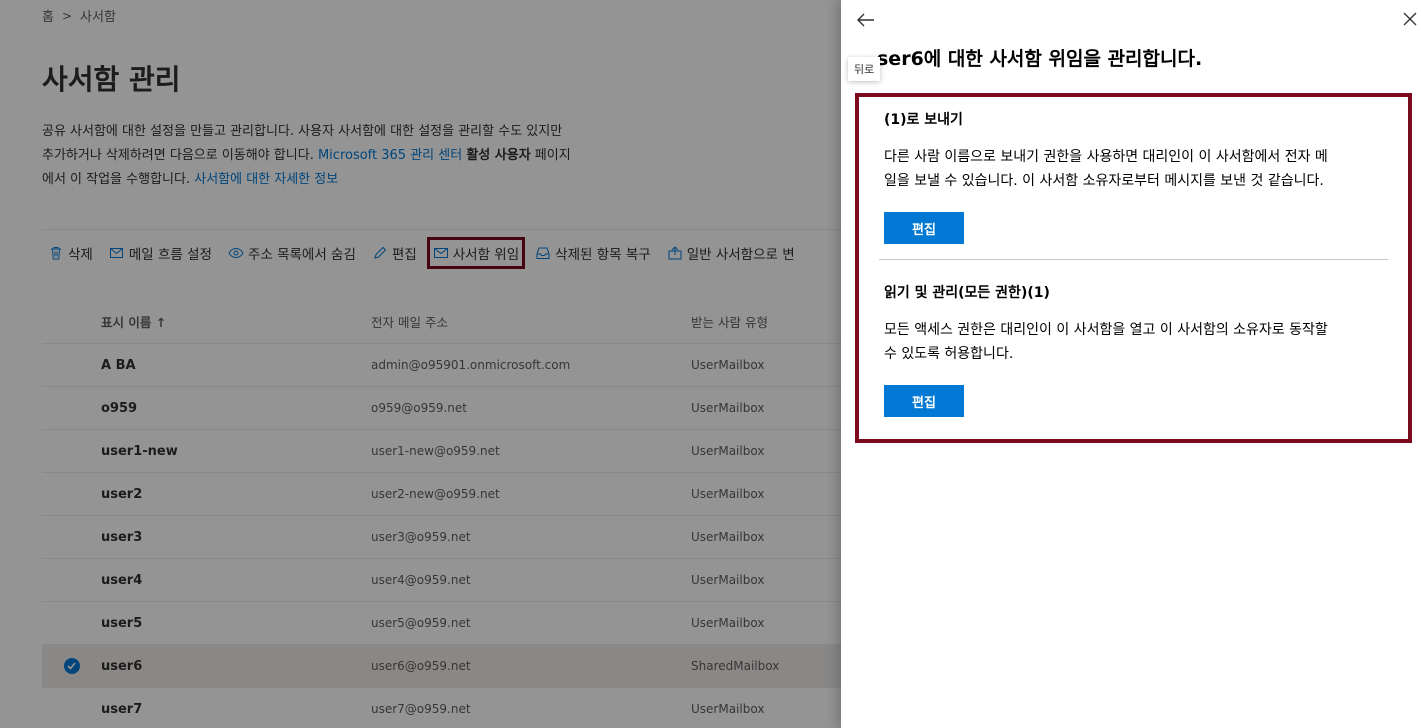 The height and width of the screenshot is (728, 1421). Describe the element at coordinates (924, 401) in the screenshot. I see `full-access-edit-button: 편집` at that location.